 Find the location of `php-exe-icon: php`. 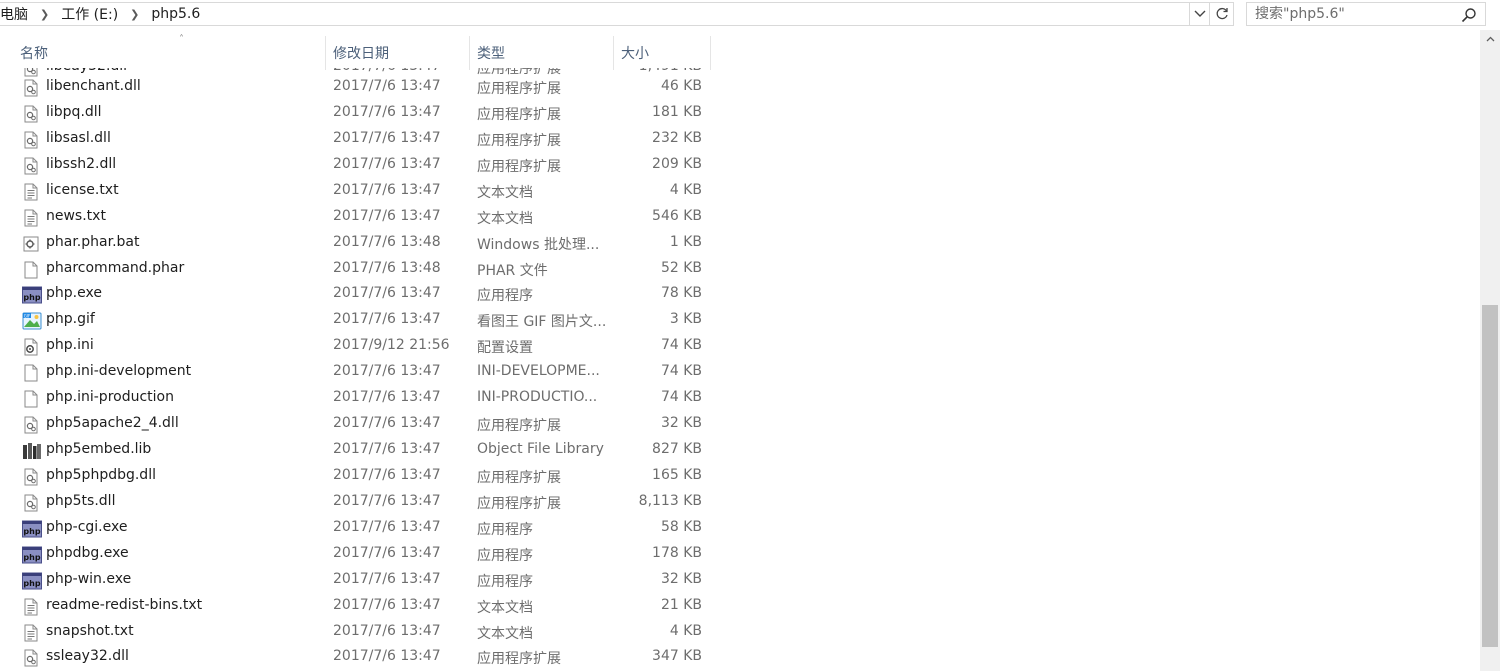

php-exe-icon: php is located at coordinates (32, 581).